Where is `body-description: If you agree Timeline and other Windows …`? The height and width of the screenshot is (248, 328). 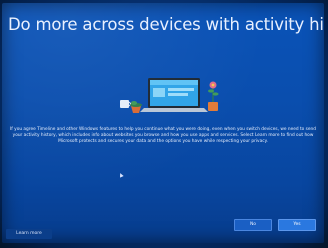 body-description: If you agree Timeline and other Windows … is located at coordinates (163, 135).